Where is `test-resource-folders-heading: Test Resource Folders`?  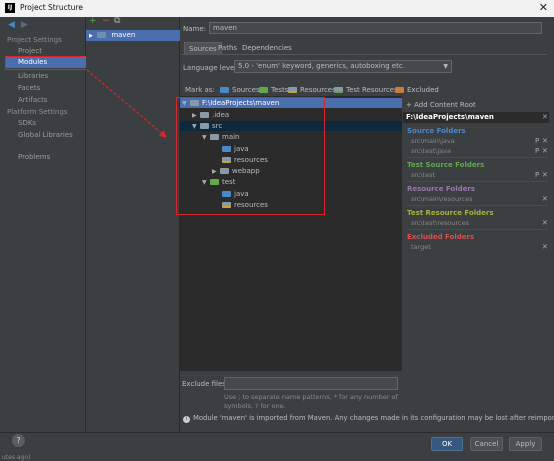 test-resource-folders-heading: Test Resource Folders is located at coordinates (450, 213).